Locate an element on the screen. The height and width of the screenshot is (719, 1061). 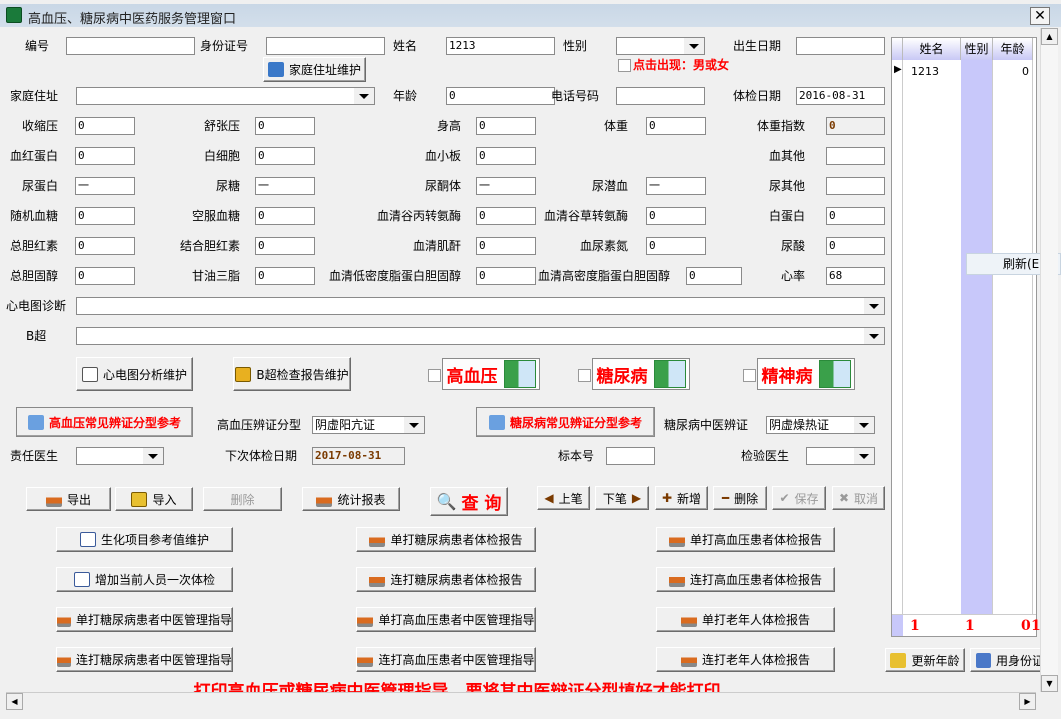
query-button: 🔍 查 询 is located at coordinates (469, 501).